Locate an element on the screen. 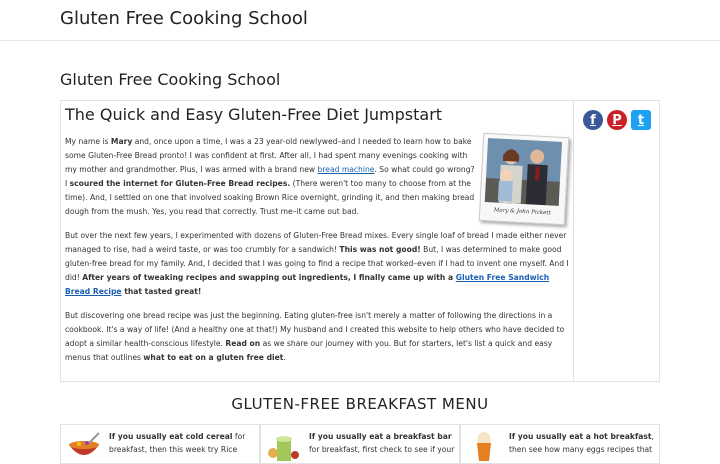 This screenshot has height=464, width=720. text: My name is is located at coordinates (88, 141).